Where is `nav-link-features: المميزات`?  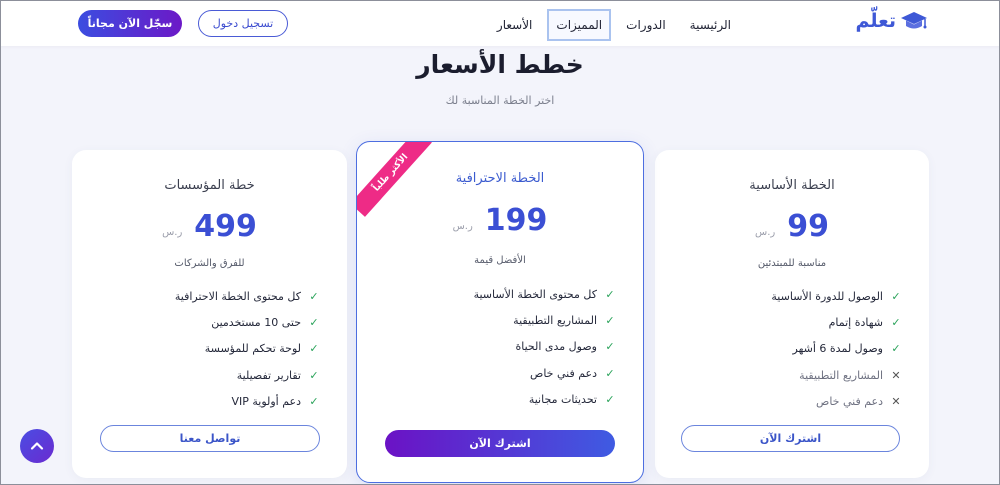
nav-link-features: المميزات is located at coordinates (579, 25).